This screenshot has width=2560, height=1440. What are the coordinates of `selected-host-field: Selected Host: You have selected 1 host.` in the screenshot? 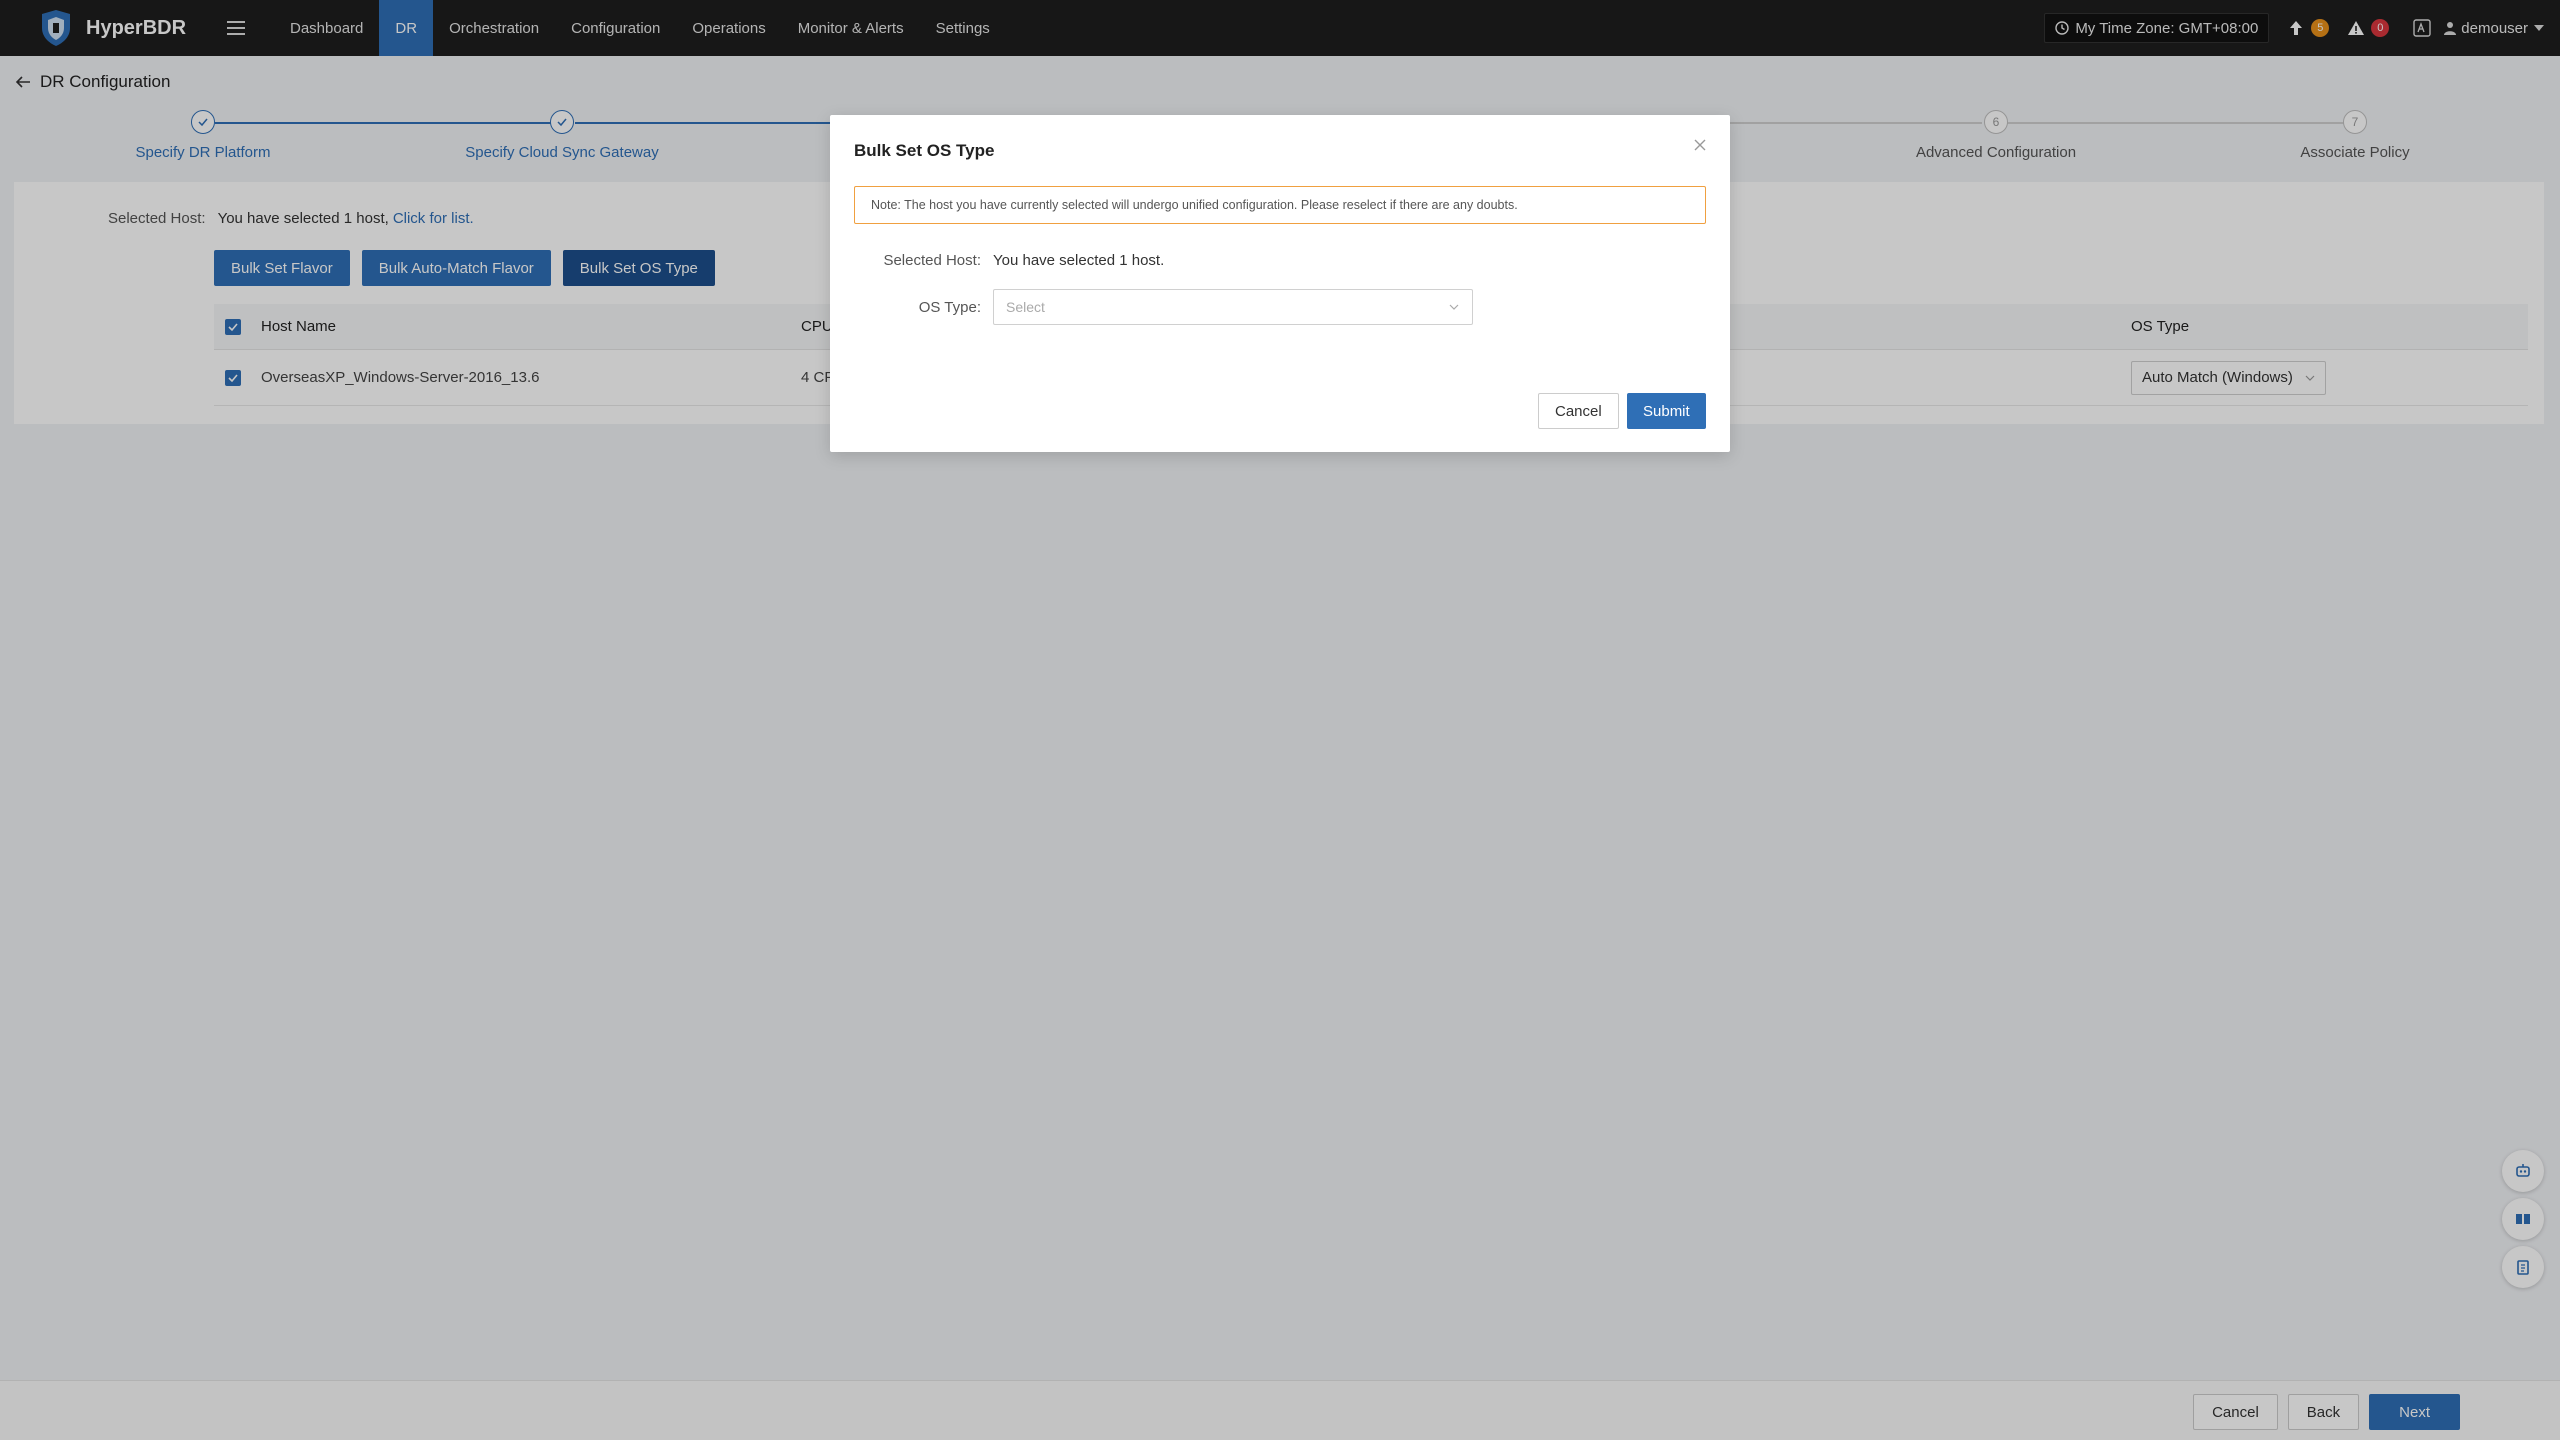 It's located at (997, 260).